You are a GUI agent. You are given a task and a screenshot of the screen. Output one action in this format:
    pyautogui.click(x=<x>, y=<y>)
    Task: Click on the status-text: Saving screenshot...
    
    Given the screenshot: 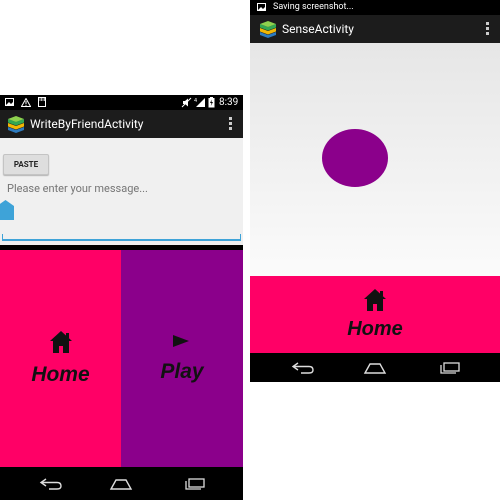 What is the action you would take?
    pyautogui.click(x=313, y=7)
    